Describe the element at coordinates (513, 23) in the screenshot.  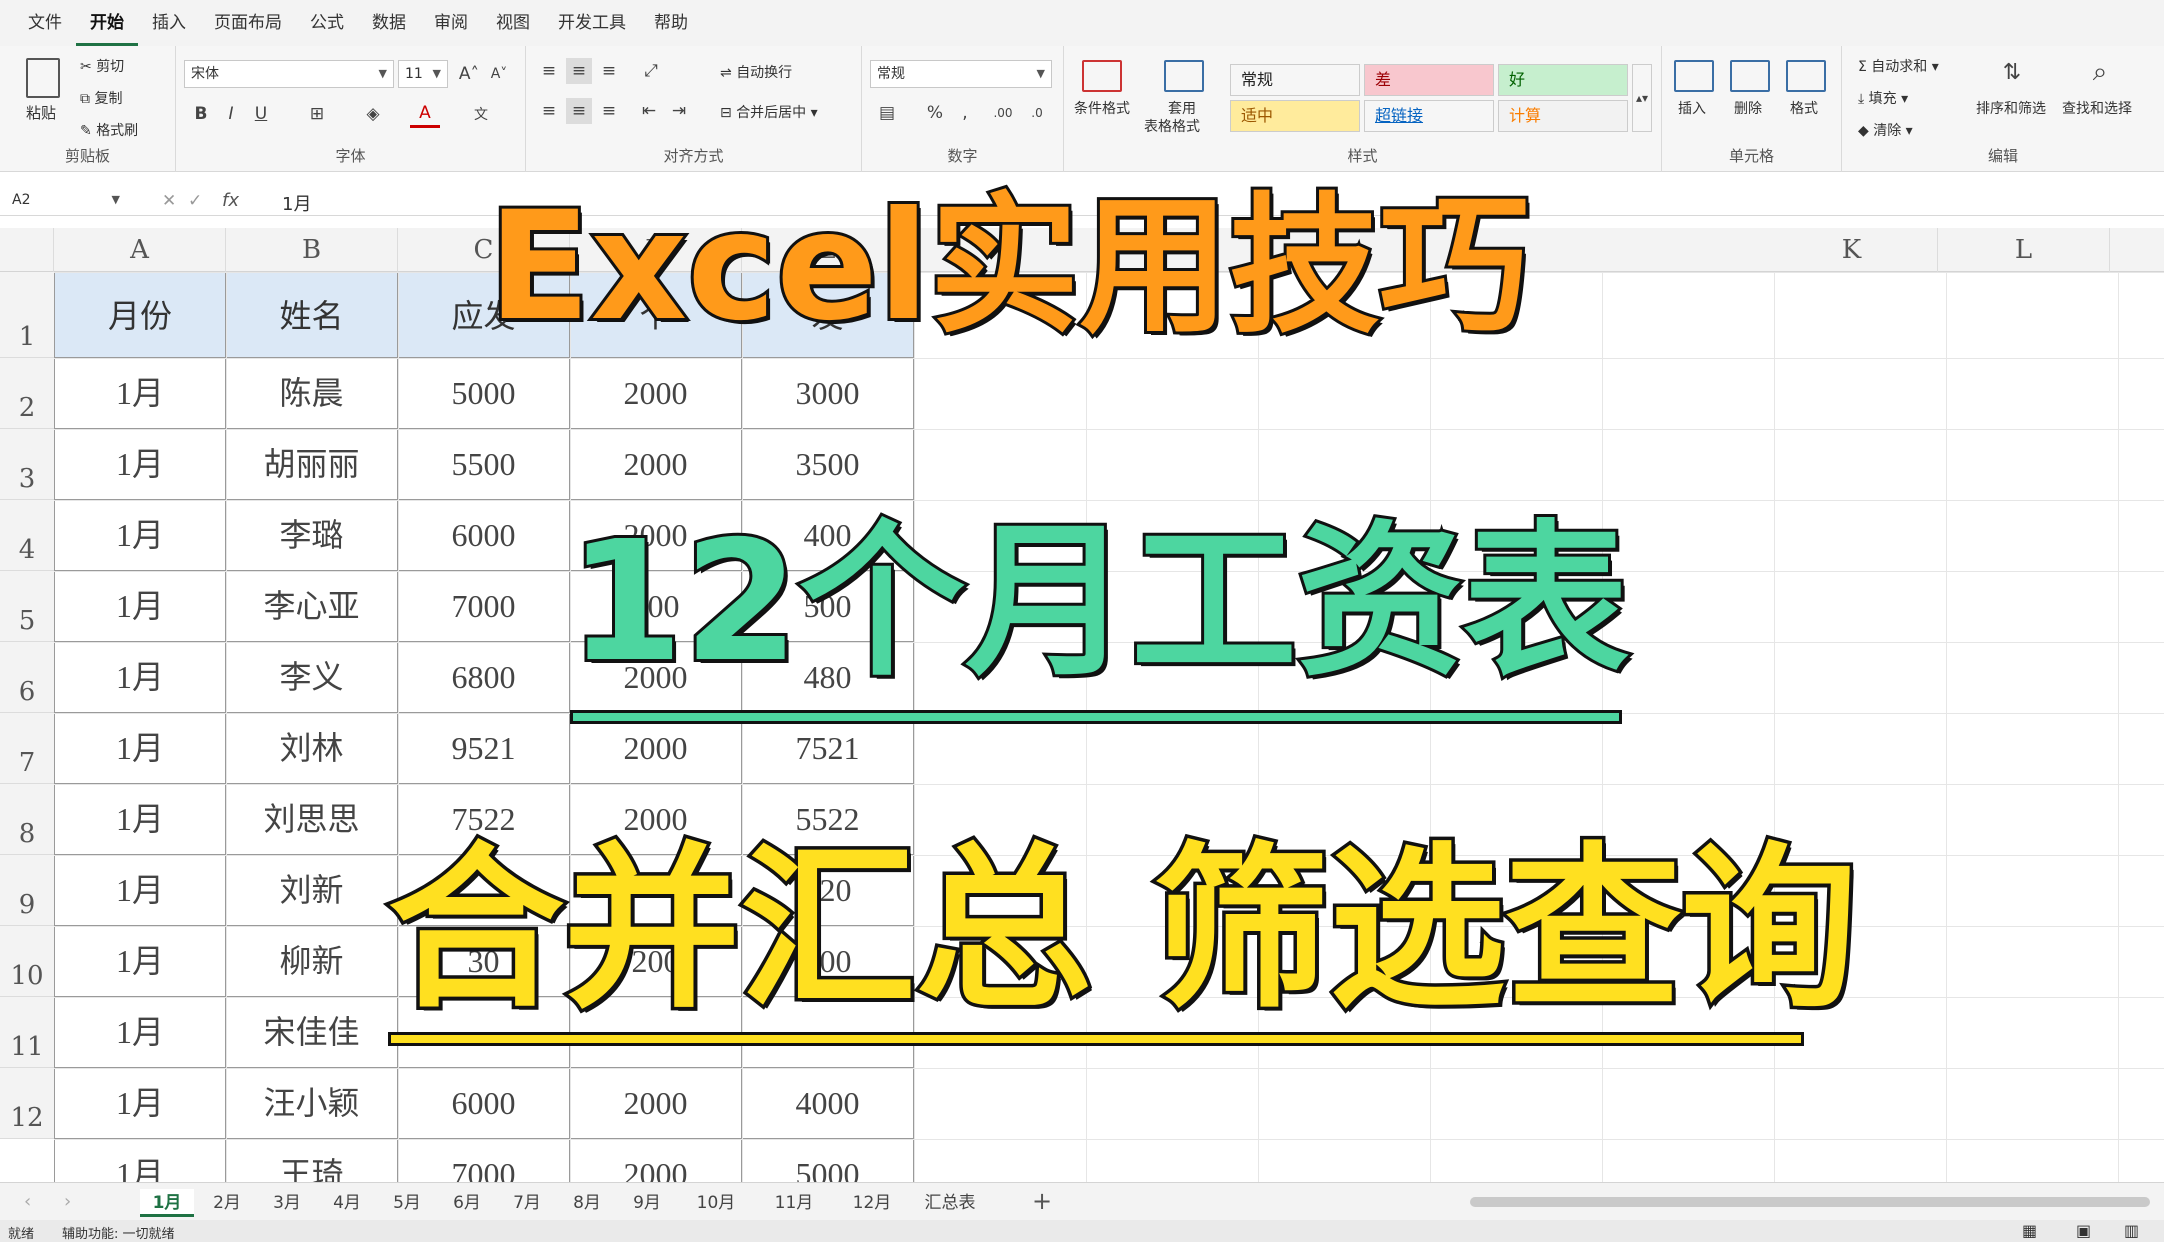
I see `menu-view: 视图` at that location.